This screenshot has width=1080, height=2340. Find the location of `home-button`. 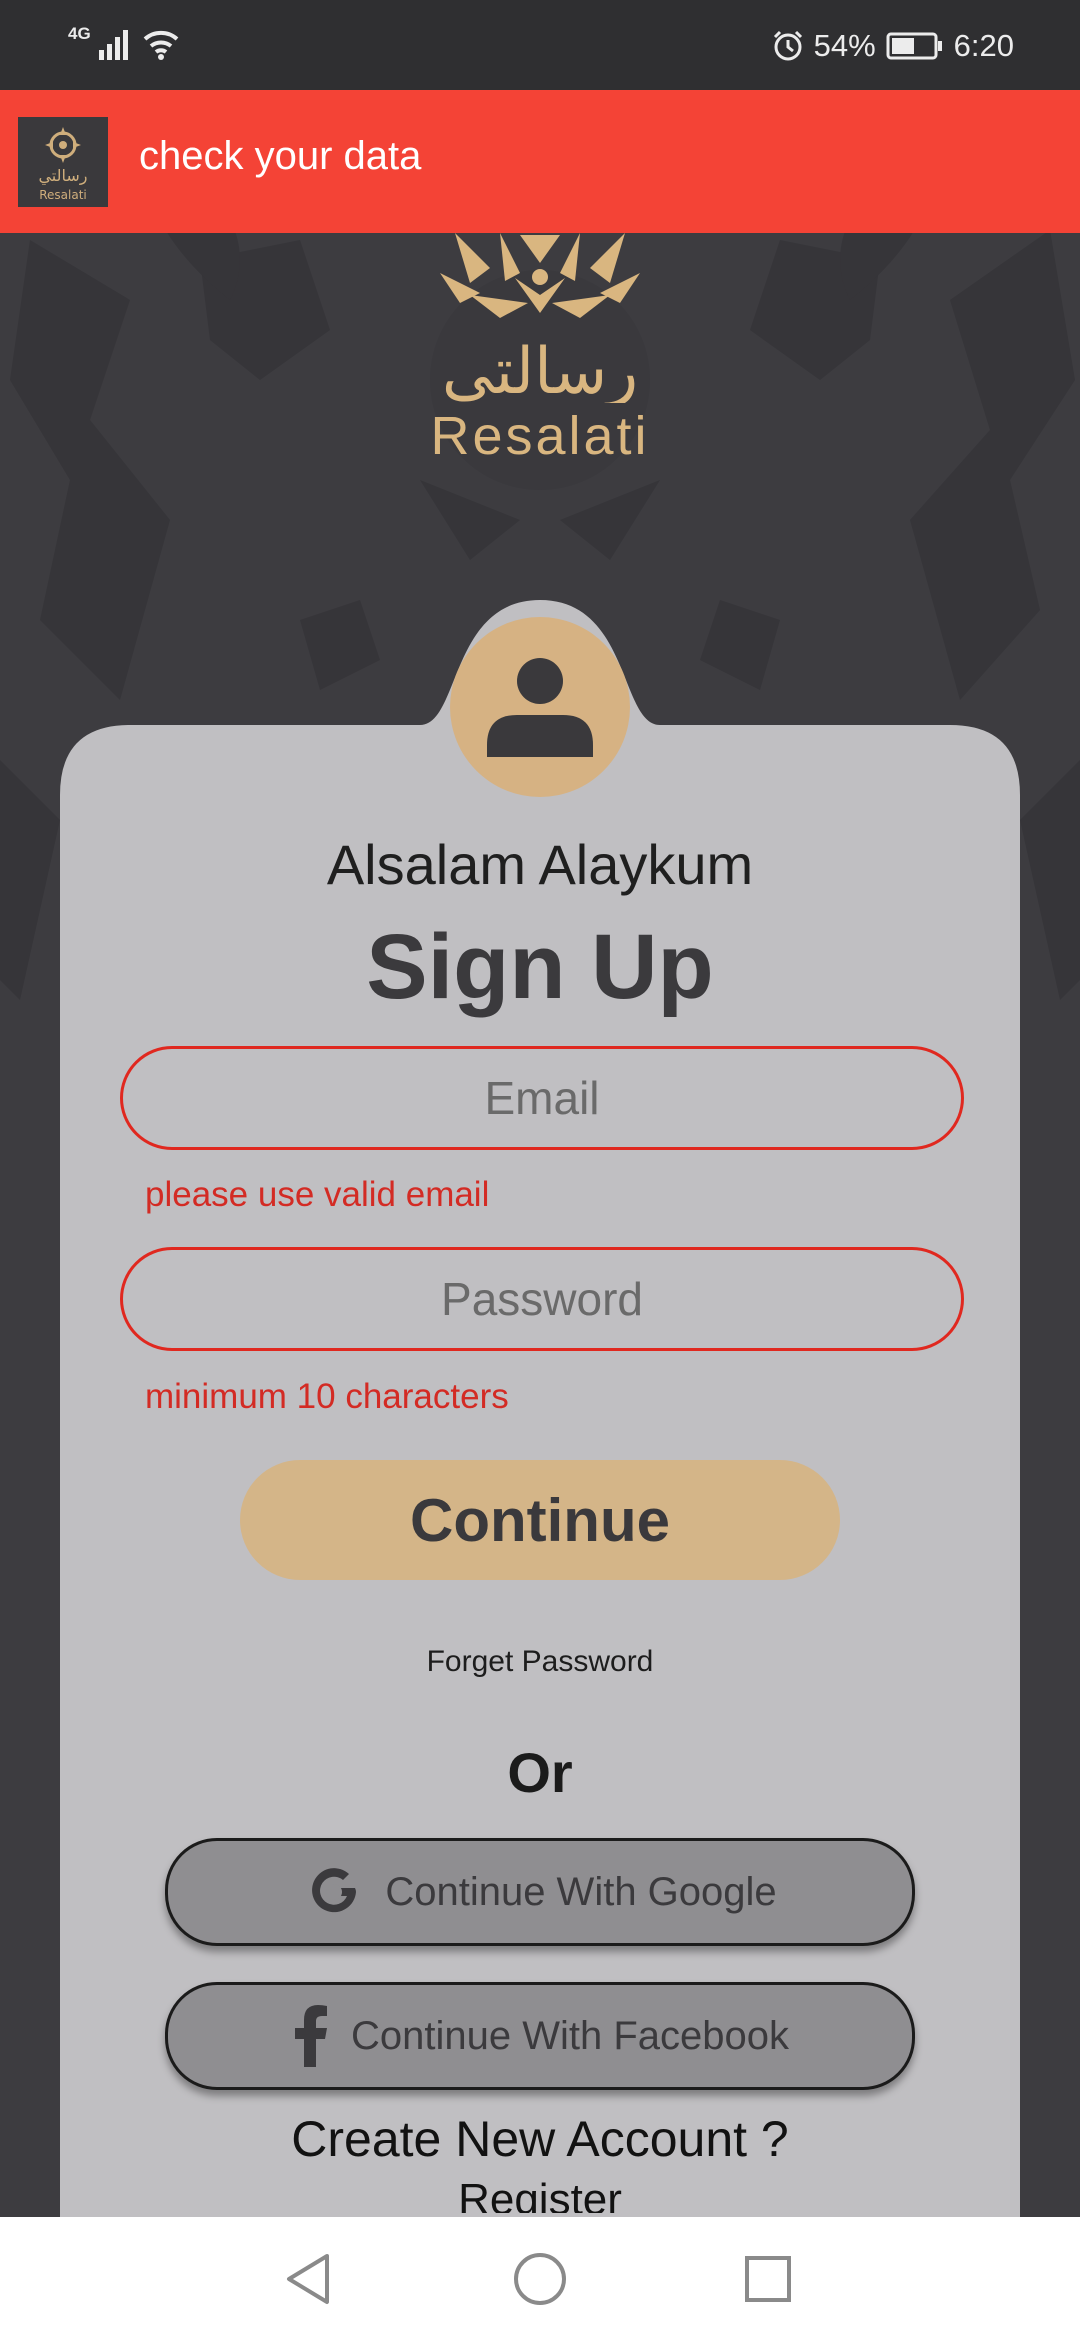

home-button is located at coordinates (540, 2279).